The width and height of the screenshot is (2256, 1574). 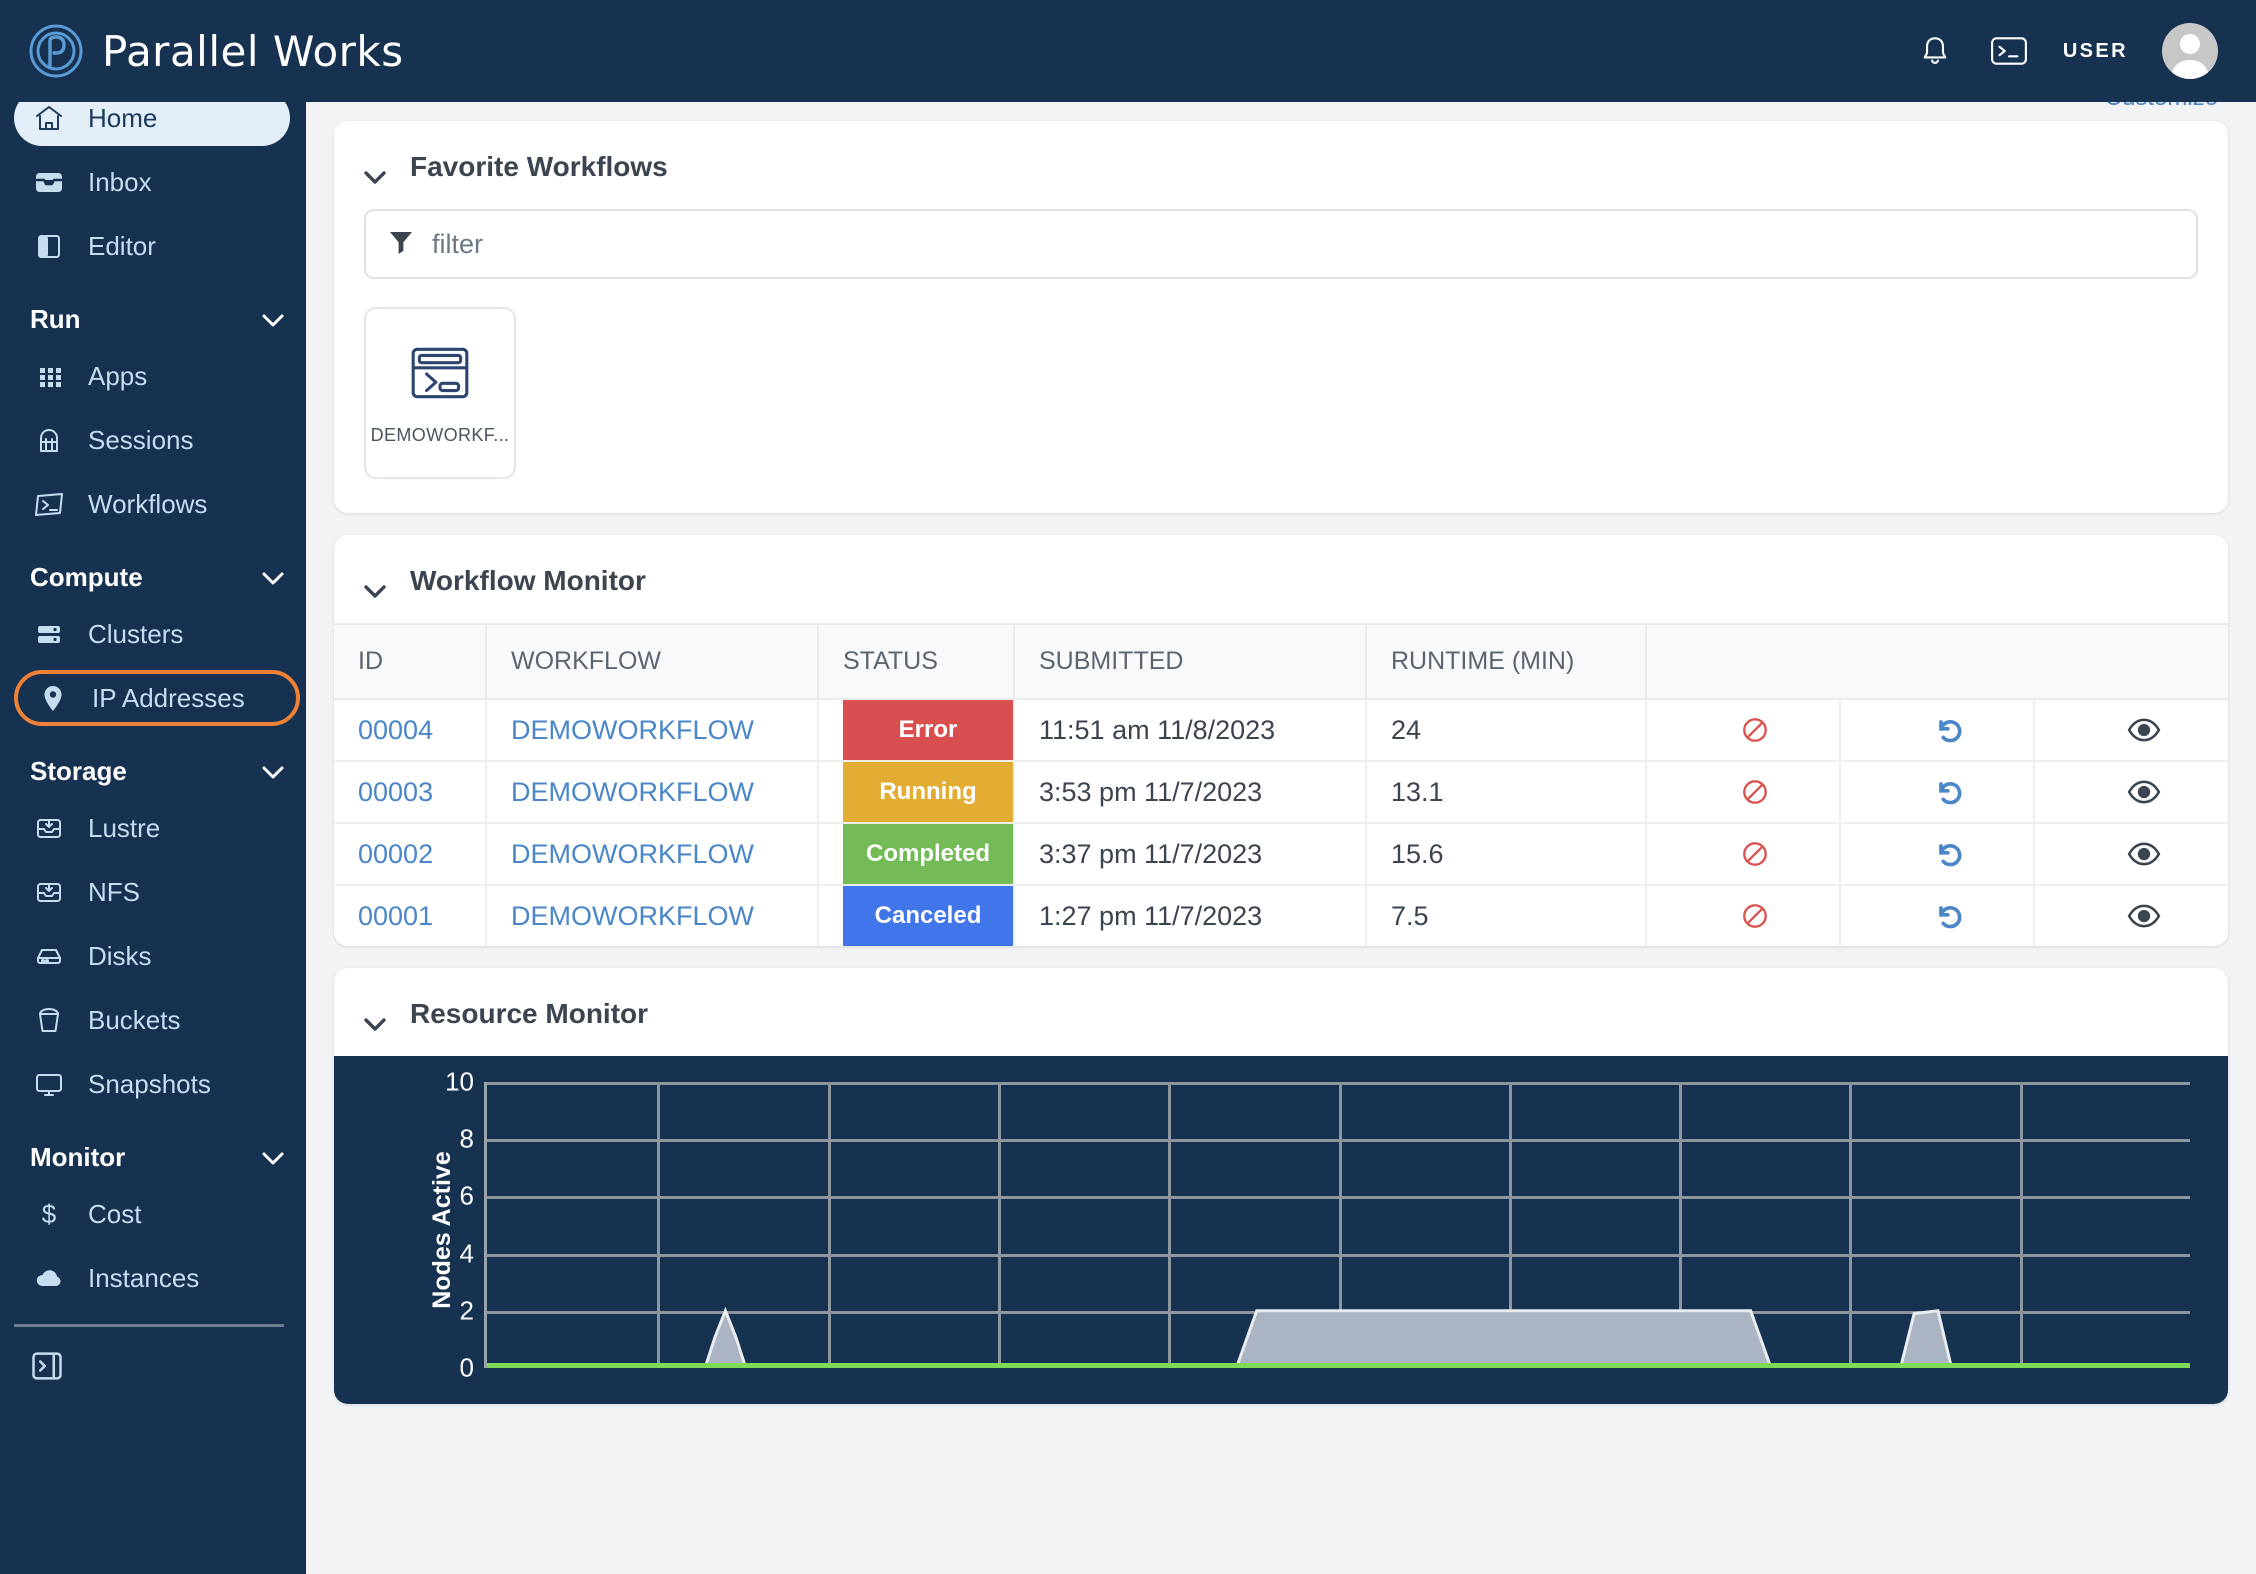 I want to click on sidebar-collapse-icon, so click(x=47, y=1366).